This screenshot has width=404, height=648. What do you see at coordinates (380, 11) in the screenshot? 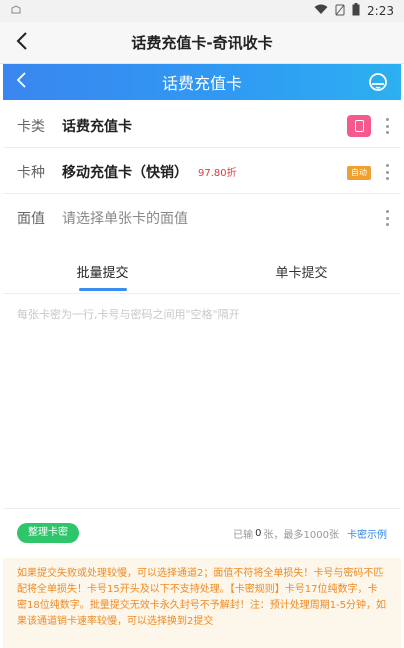
I see `status-time: 2:23` at bounding box center [380, 11].